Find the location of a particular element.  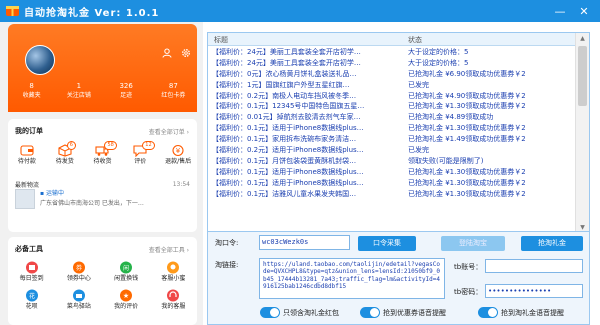

scrollbar-thumb is located at coordinates (582, 76).